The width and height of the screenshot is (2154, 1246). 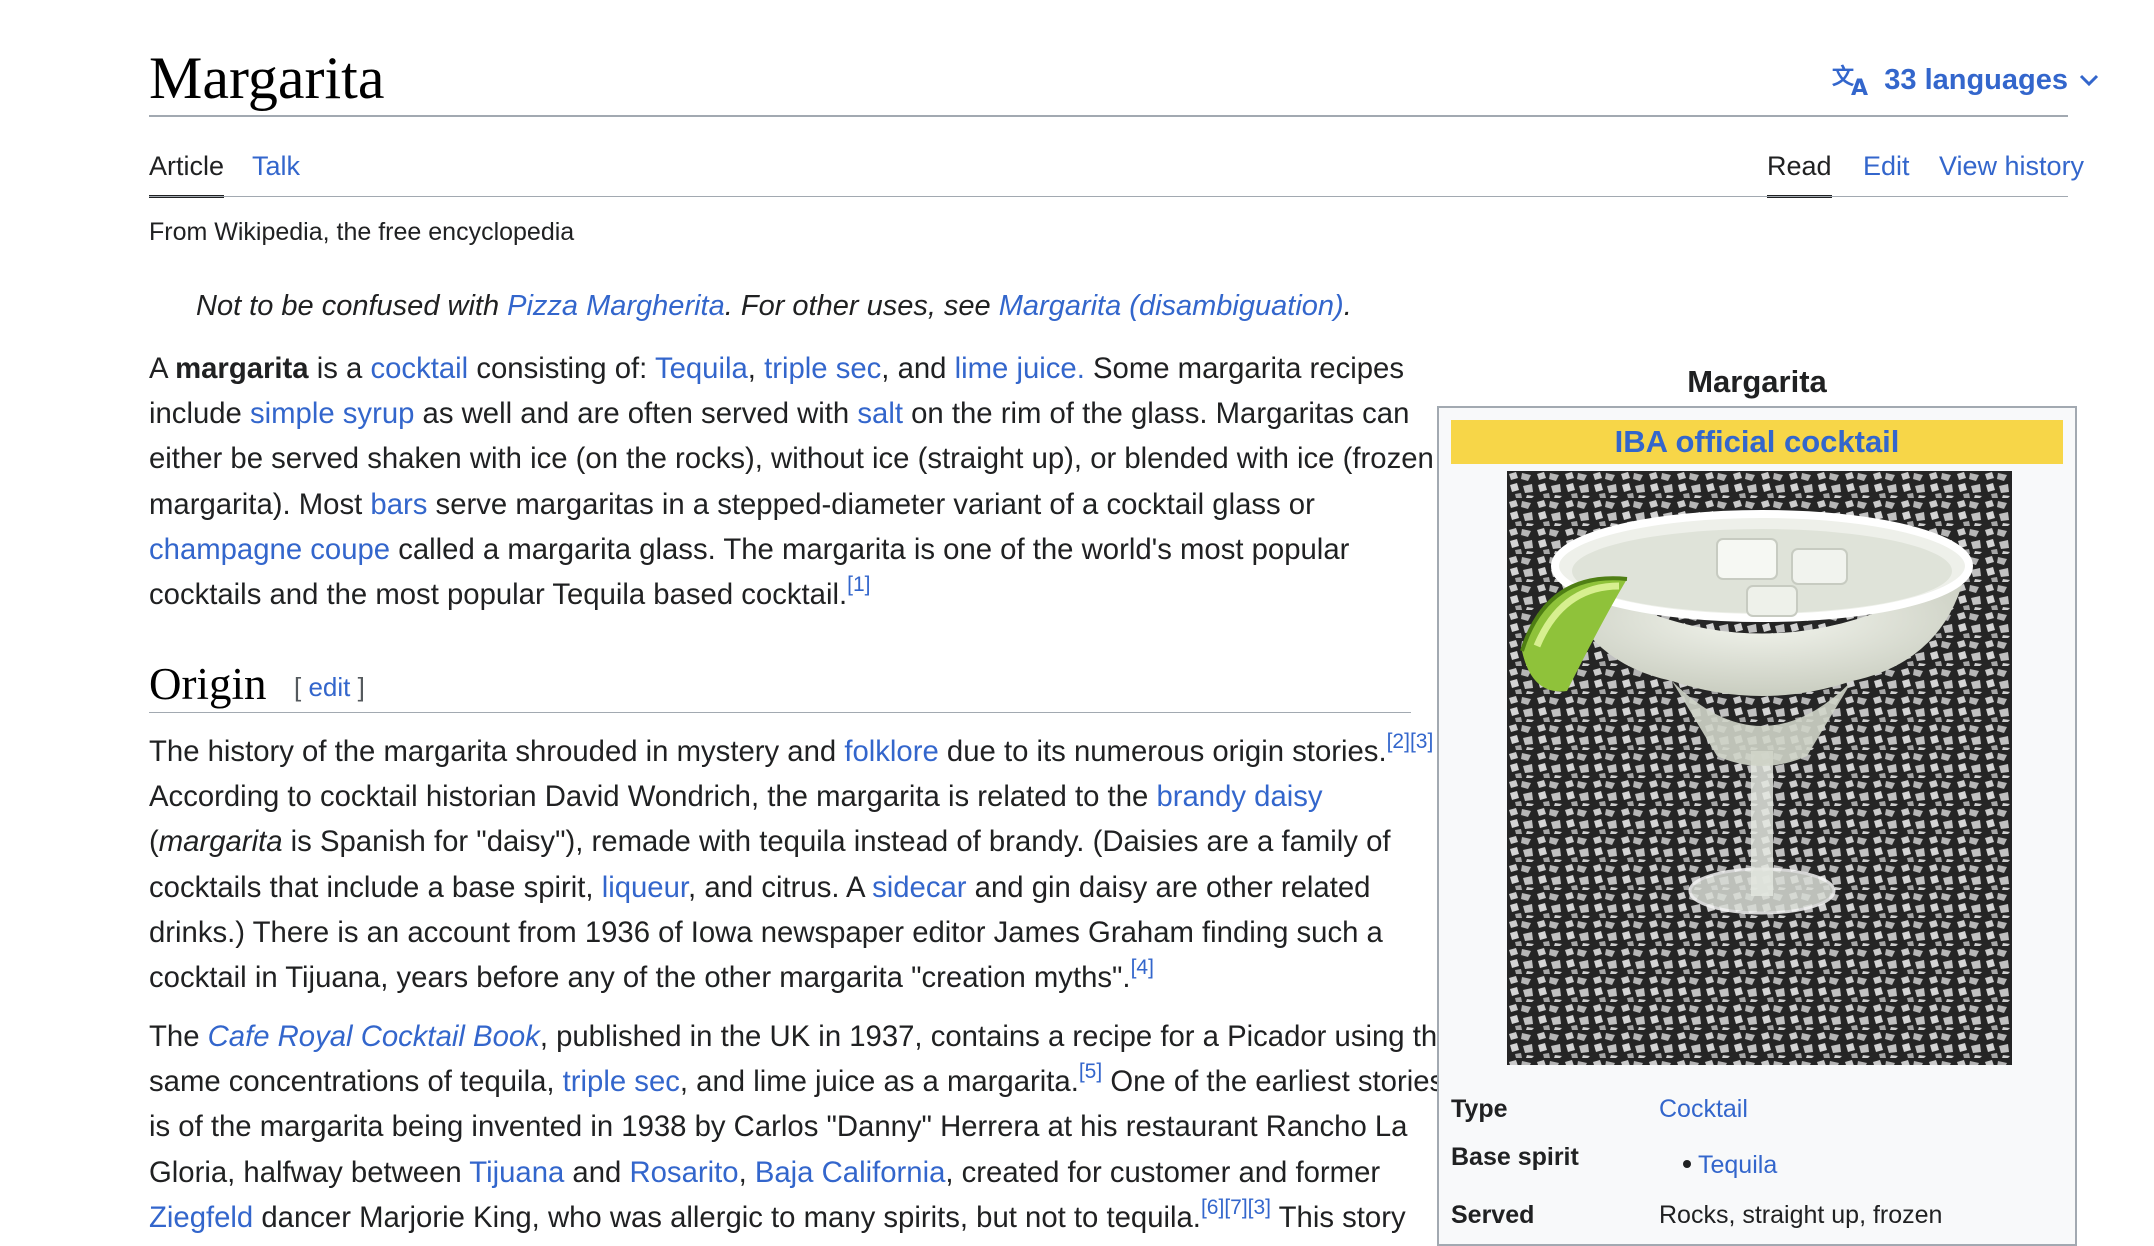 What do you see at coordinates (1801, 1215) in the screenshot?
I see `served-value: Rocks, straight up, frozen` at bounding box center [1801, 1215].